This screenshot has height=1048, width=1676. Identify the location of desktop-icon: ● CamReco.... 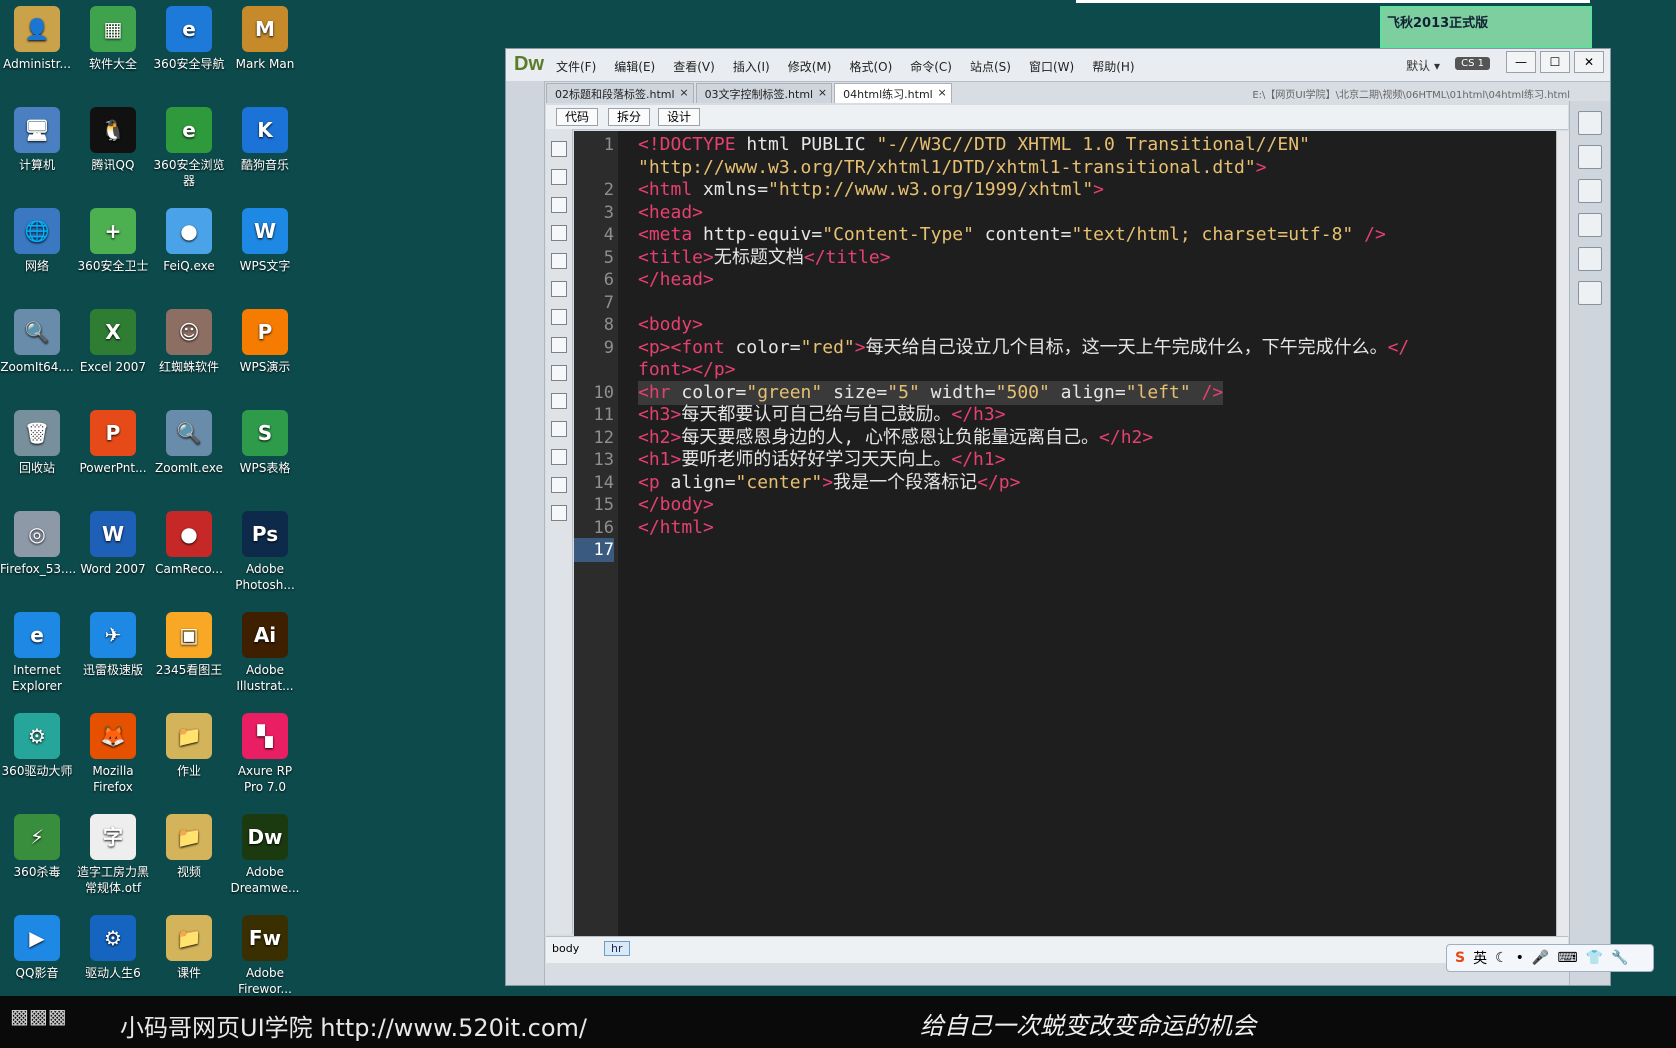
(189, 541).